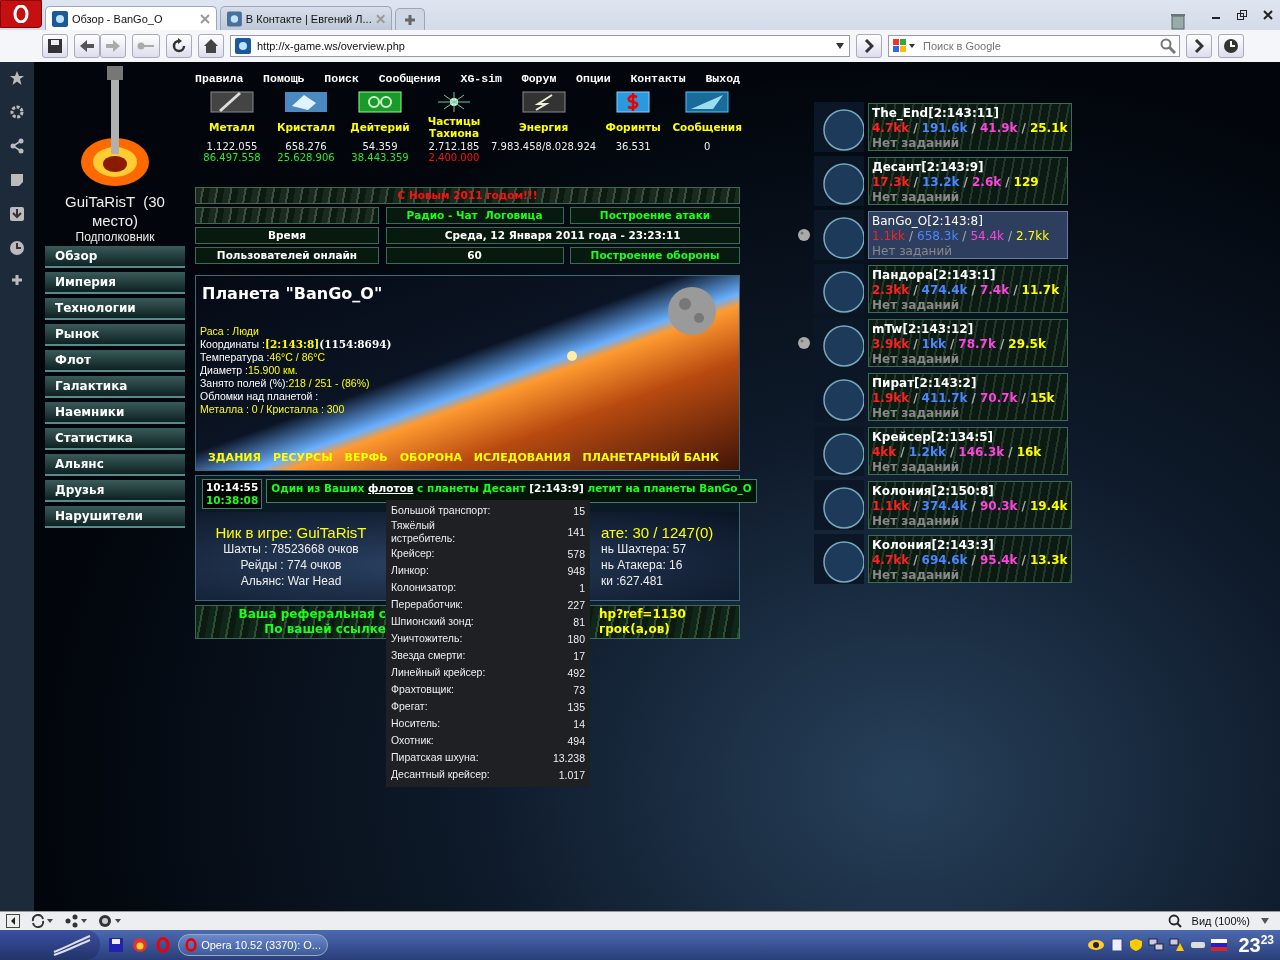  Describe the element at coordinates (391, 488) in the screenshot. I see `fleet-link: флотов` at that location.